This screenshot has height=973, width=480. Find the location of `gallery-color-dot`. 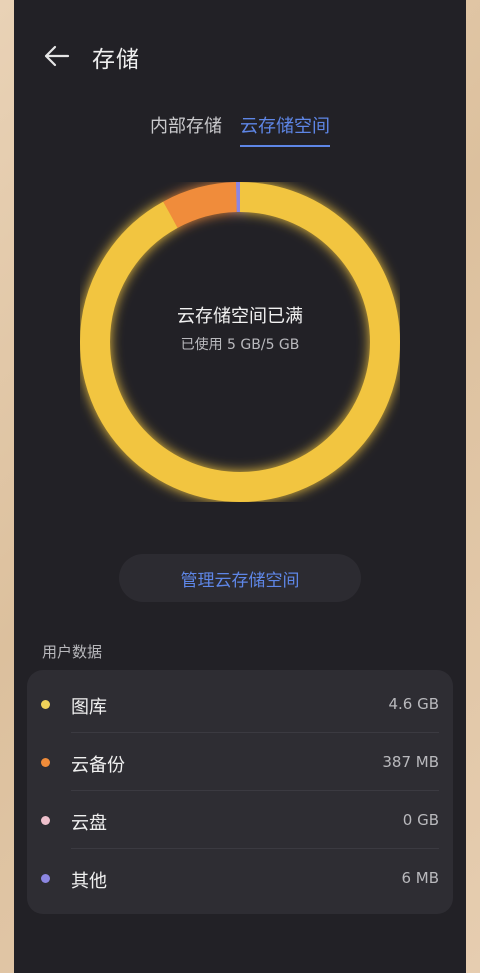

gallery-color-dot is located at coordinates (45, 704).